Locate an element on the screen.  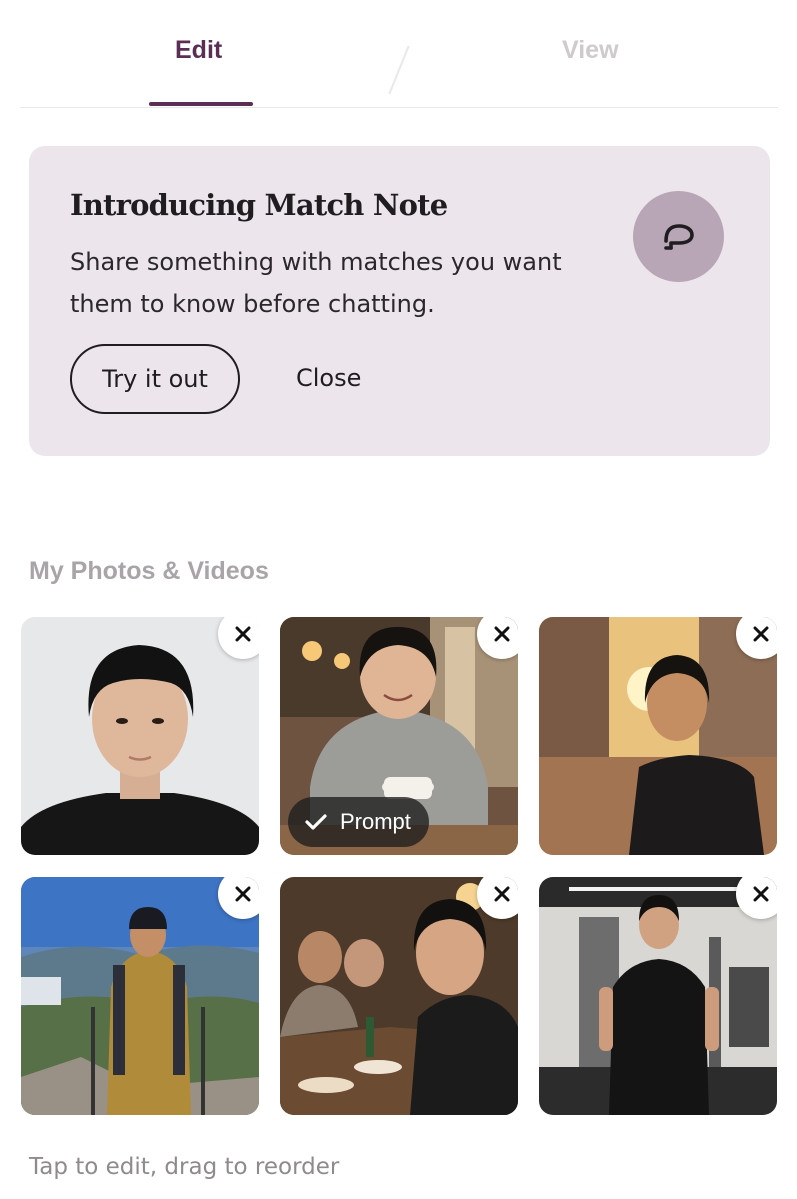
tab-view: View is located at coordinates (590, 50).